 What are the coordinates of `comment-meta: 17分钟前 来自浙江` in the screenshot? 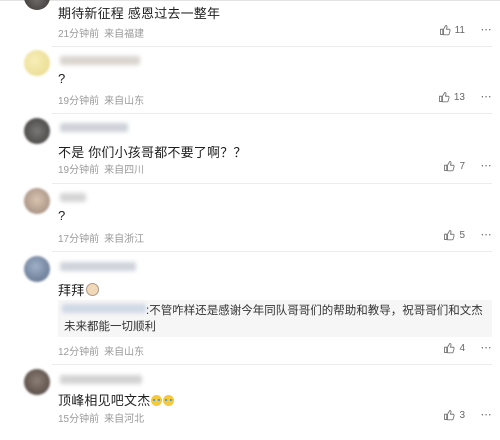 It's located at (103, 237).